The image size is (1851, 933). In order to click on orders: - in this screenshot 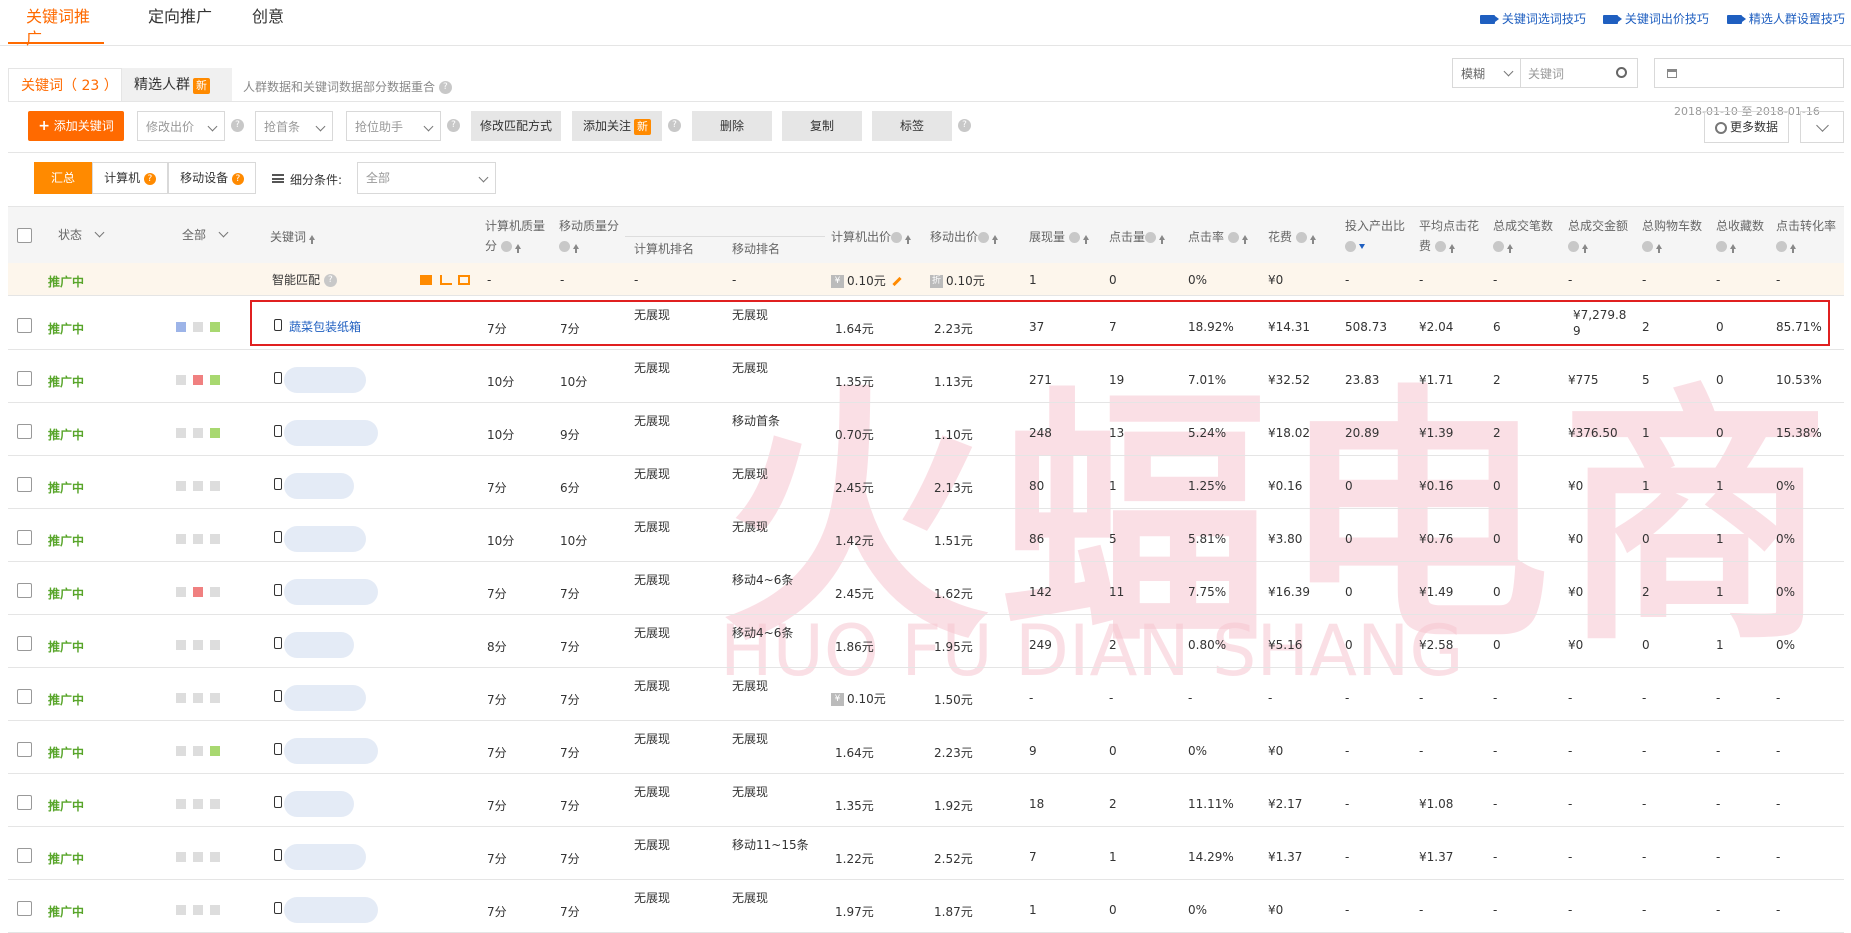, I will do `click(1495, 698)`.